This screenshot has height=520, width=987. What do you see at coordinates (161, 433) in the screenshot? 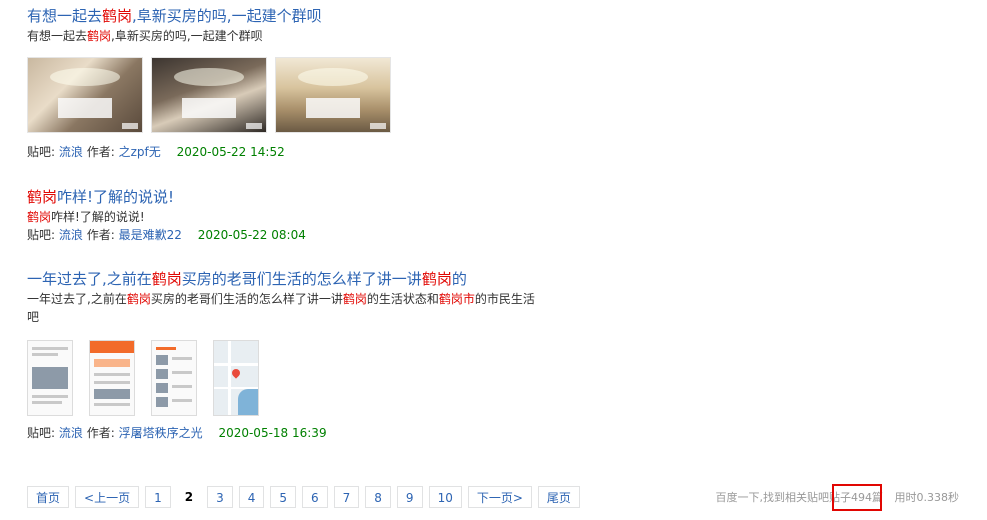
I see `author-link: 浮屠塔秩序之光` at bounding box center [161, 433].